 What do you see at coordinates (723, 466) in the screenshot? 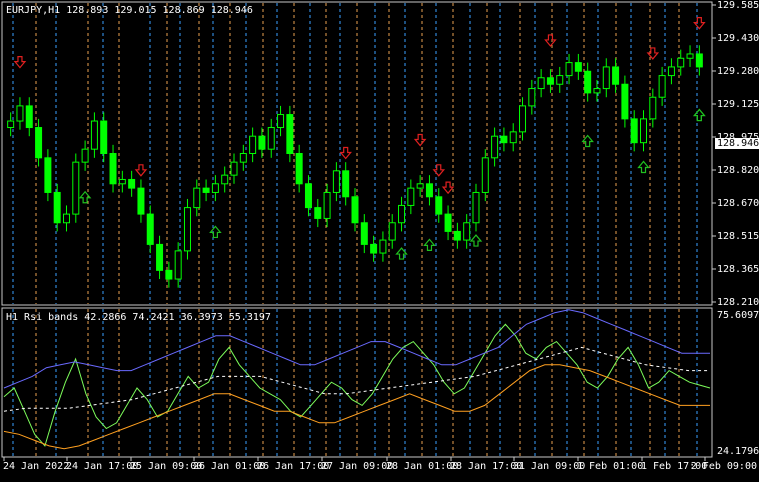
I see `time-tick-label: 2 Feb 09:00` at bounding box center [723, 466].